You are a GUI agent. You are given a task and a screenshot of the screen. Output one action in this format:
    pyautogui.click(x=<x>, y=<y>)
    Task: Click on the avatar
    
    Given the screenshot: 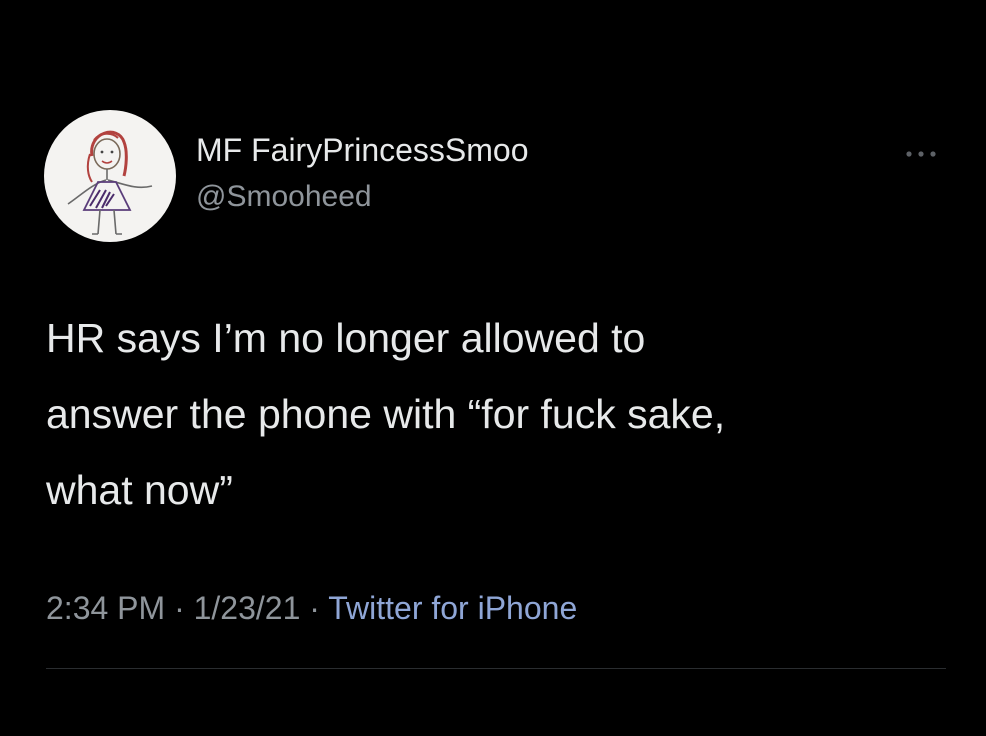 What is the action you would take?
    pyautogui.click(x=110, y=176)
    